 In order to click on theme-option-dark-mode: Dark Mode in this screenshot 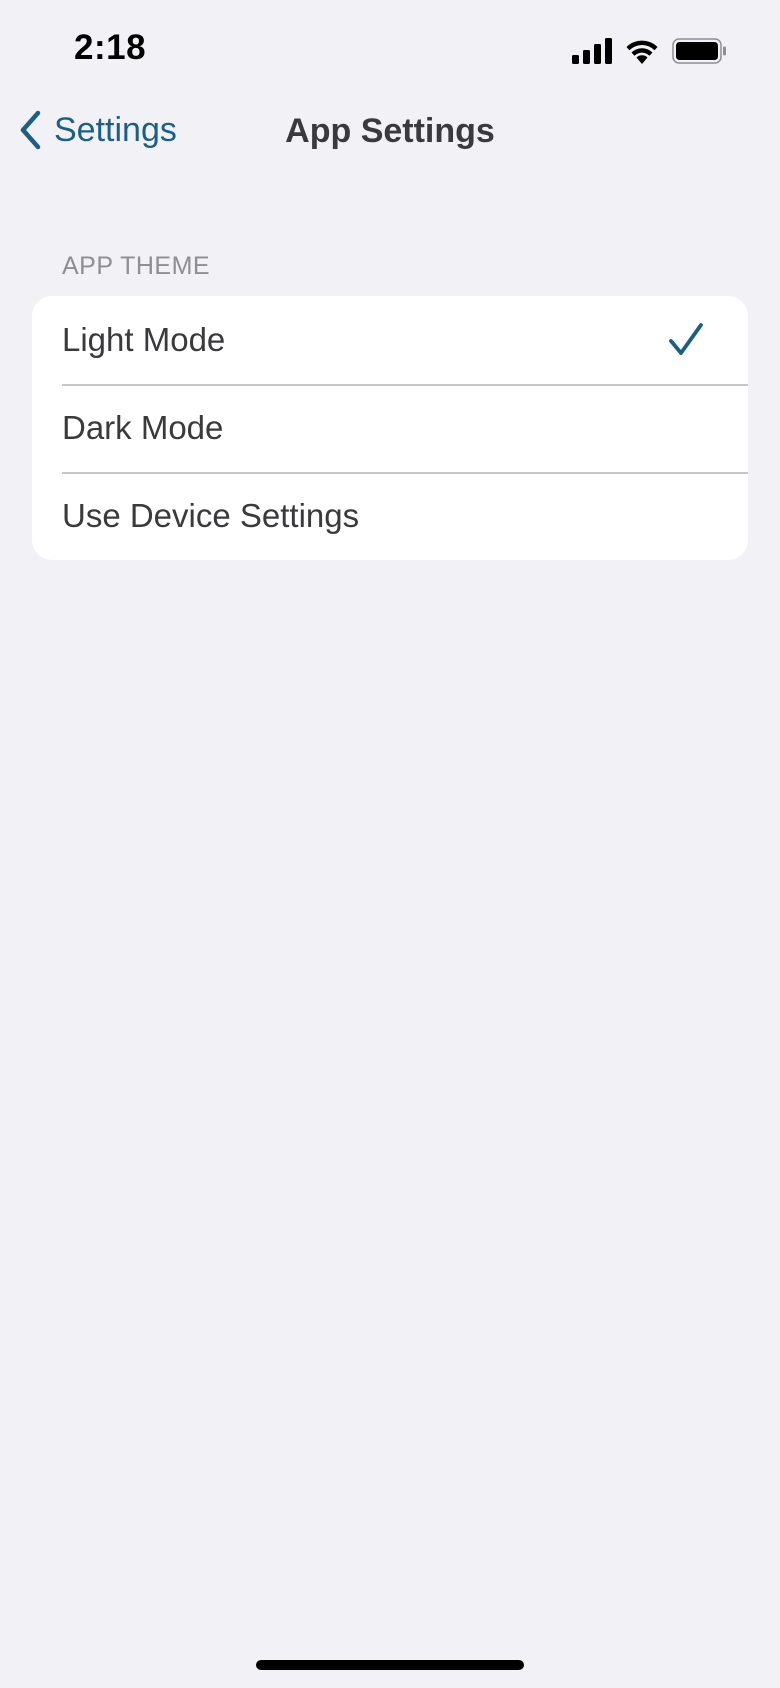, I will do `click(390, 428)`.